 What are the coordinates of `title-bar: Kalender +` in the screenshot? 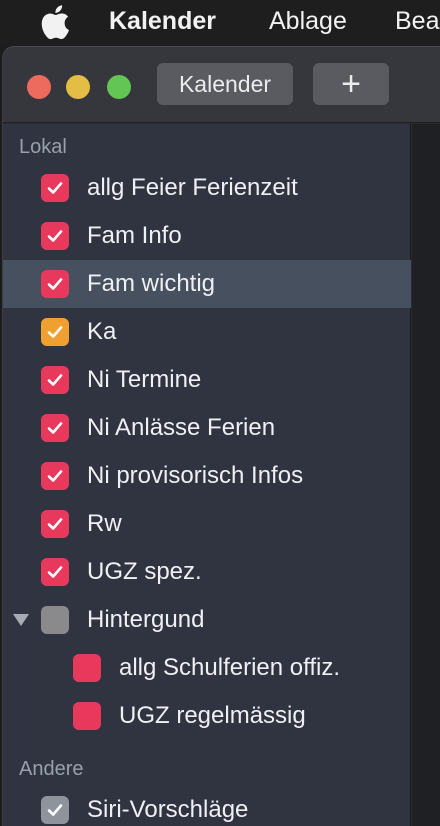 It's located at (221, 85).